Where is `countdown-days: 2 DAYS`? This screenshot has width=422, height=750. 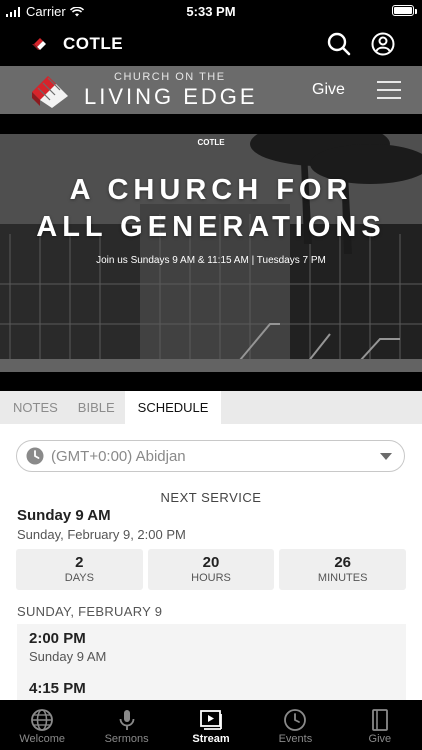
countdown-days: 2 DAYS is located at coordinates (79, 569).